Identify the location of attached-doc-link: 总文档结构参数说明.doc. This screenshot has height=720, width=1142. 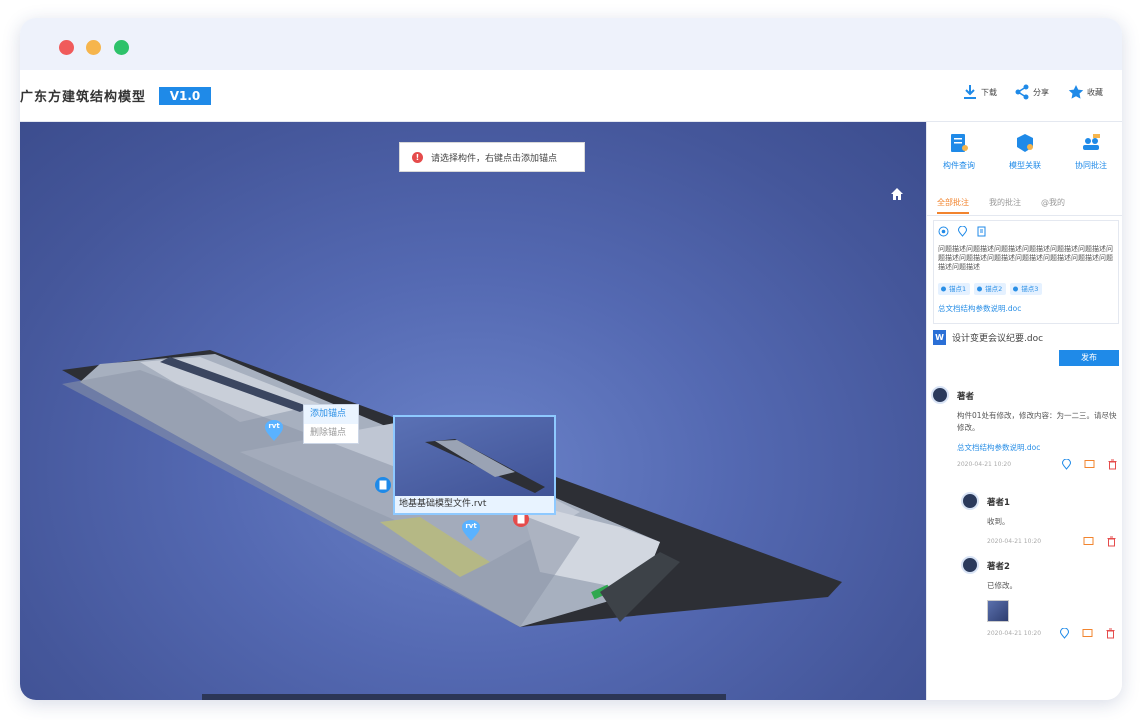
(979, 308).